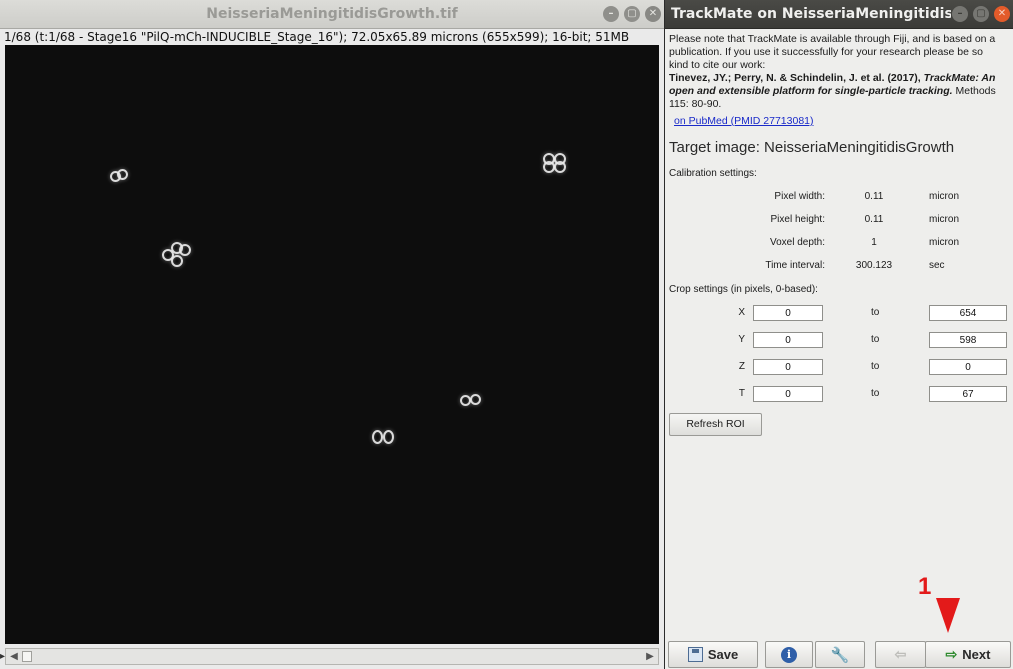  Describe the element at coordinates (788, 340) in the screenshot. I see `crop-y-from-field` at that location.